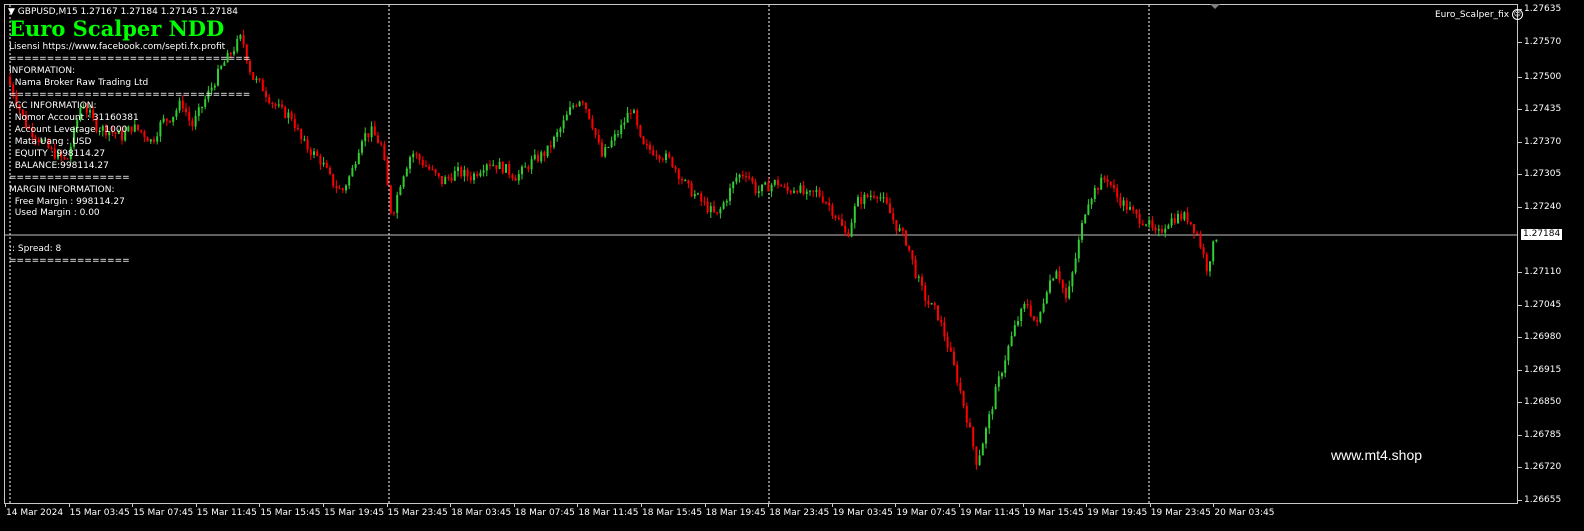  What do you see at coordinates (926, 513) in the screenshot?
I see `time-label: 19 Mar 07:45` at bounding box center [926, 513].